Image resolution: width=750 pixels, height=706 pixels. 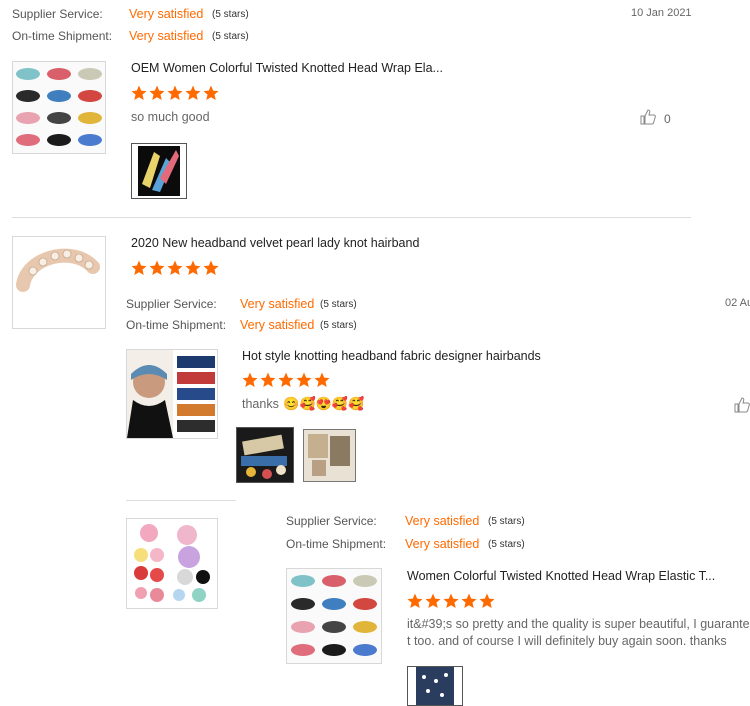 I want to click on review-comment-text: thanks, so click(x=260, y=404).